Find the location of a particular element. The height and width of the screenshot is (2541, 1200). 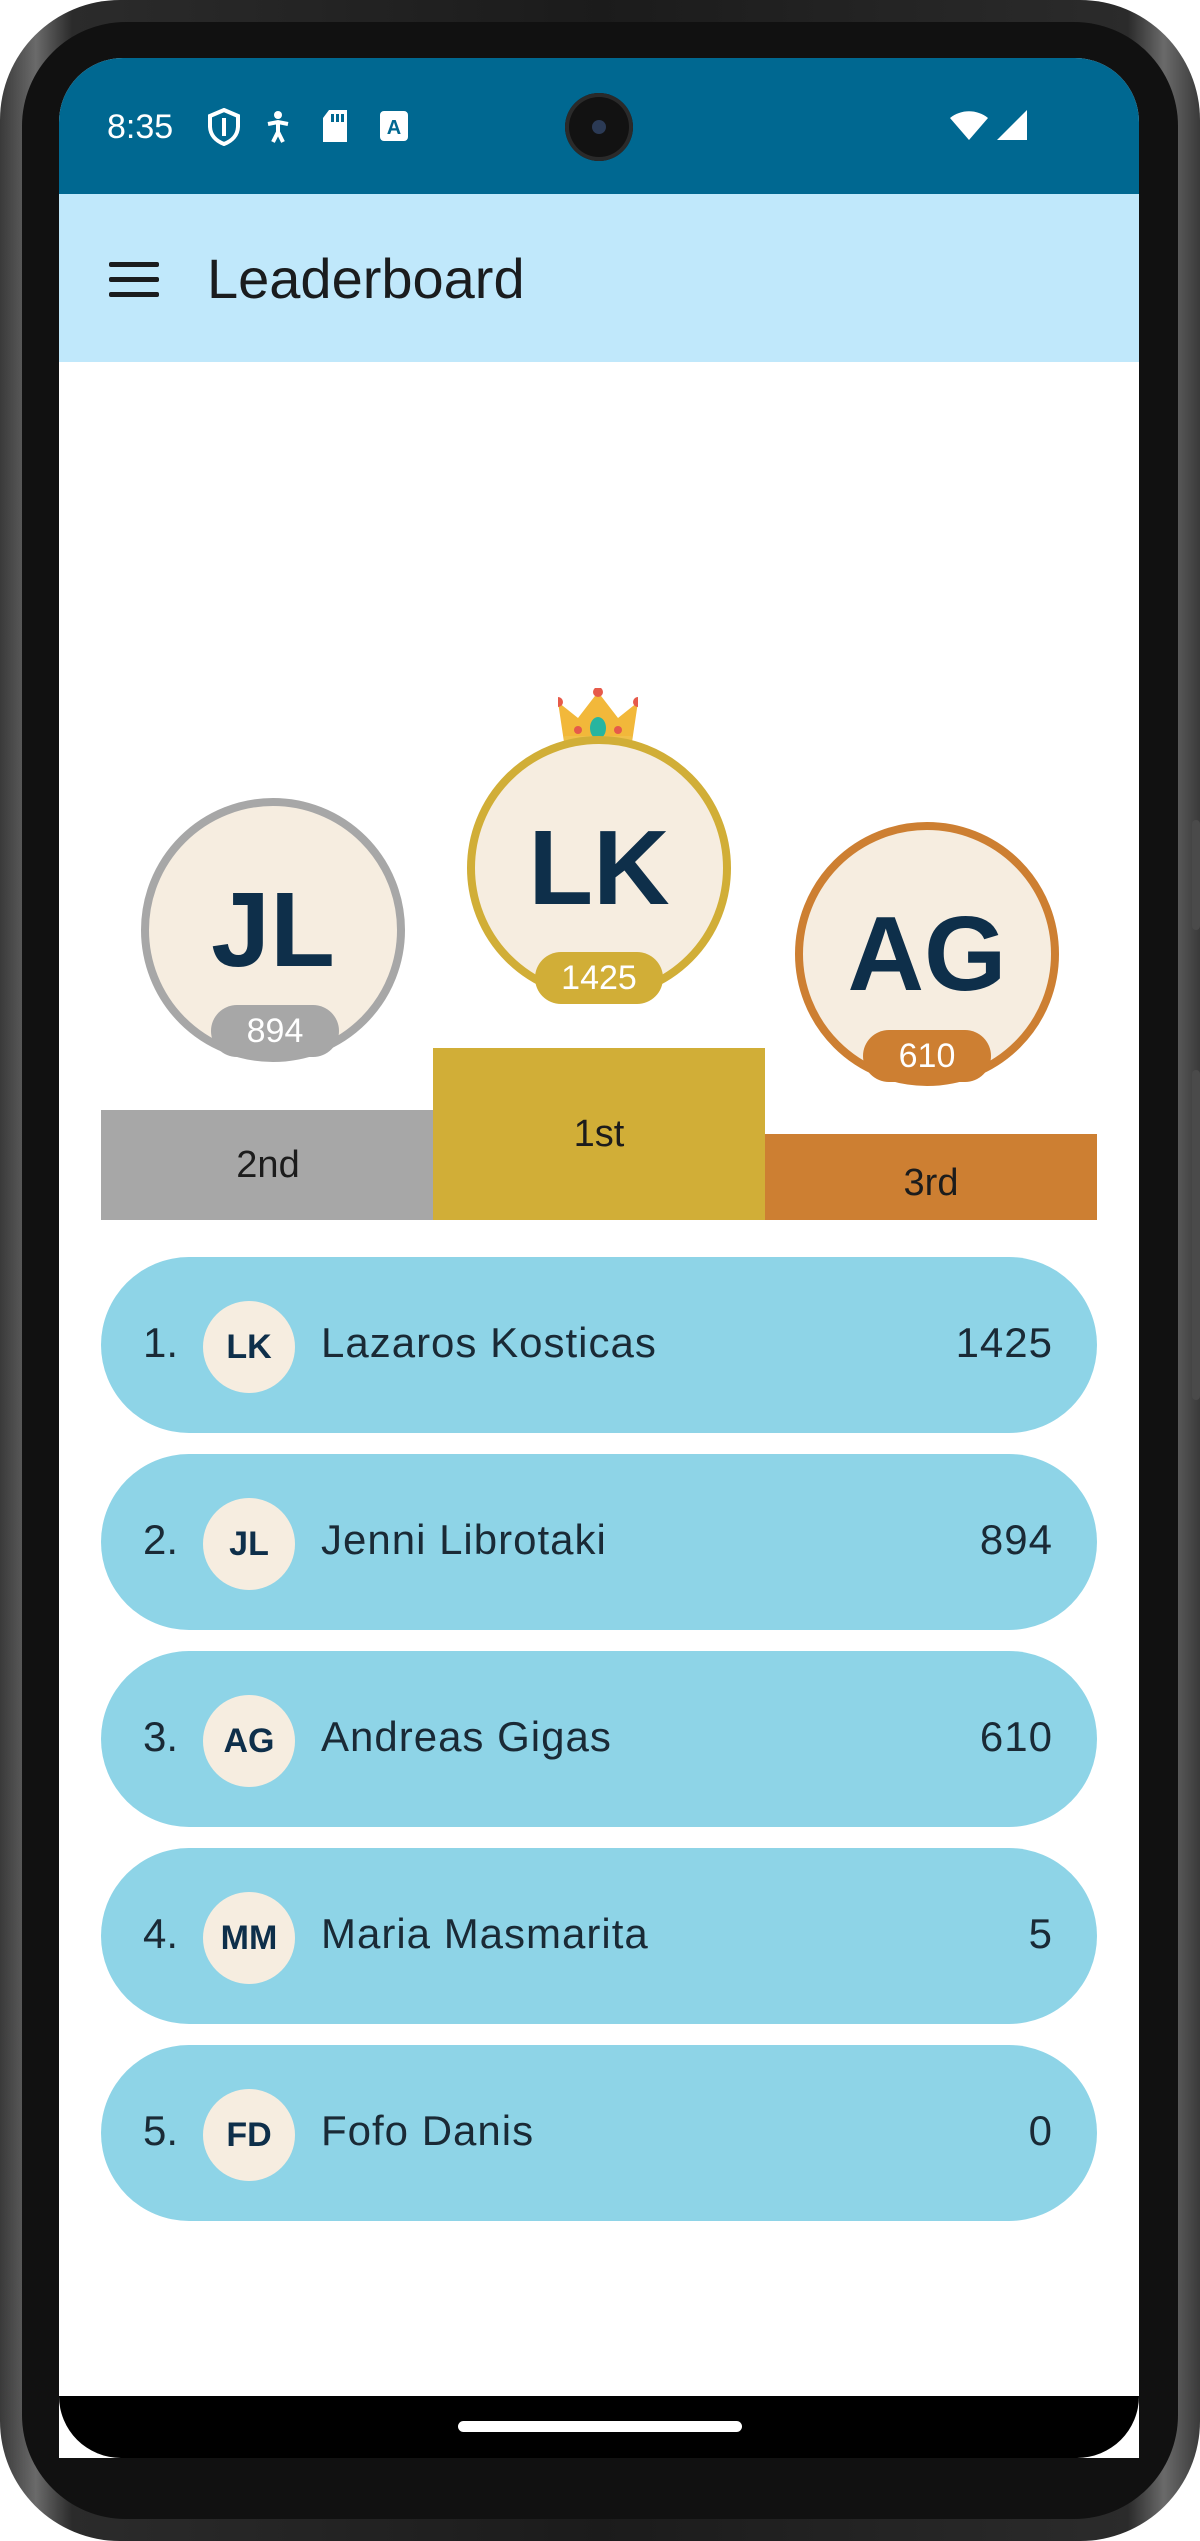

player-name: Jenni Librotaki is located at coordinates (464, 1539).